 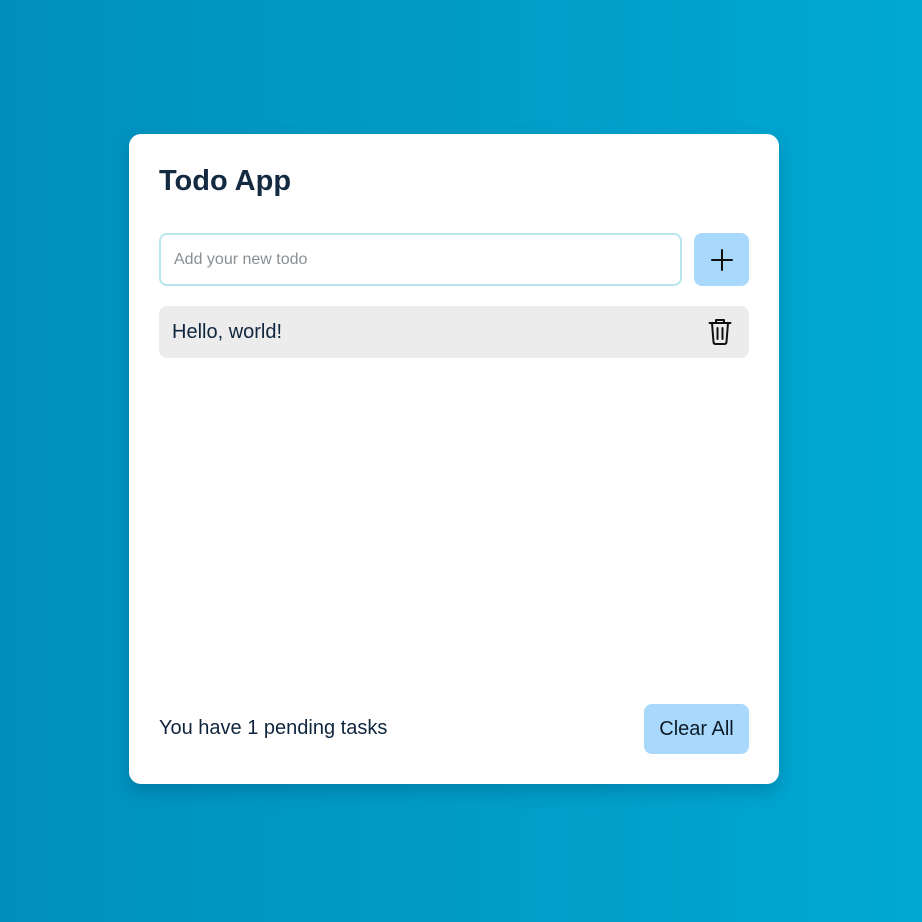 I want to click on clear-all-button: Clear All, so click(x=696, y=729).